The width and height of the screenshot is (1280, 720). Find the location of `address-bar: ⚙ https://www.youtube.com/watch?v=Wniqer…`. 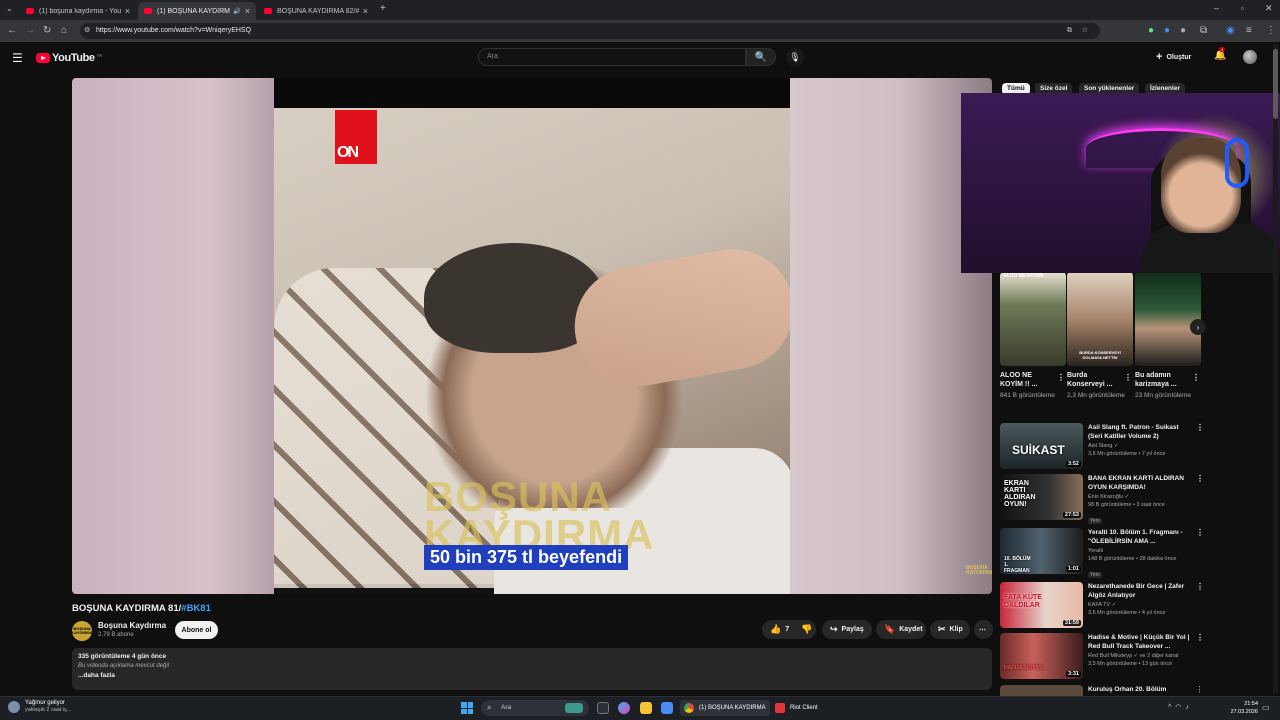

address-bar: ⚙ https://www.youtube.com/watch?v=Wniqer… is located at coordinates (590, 31).